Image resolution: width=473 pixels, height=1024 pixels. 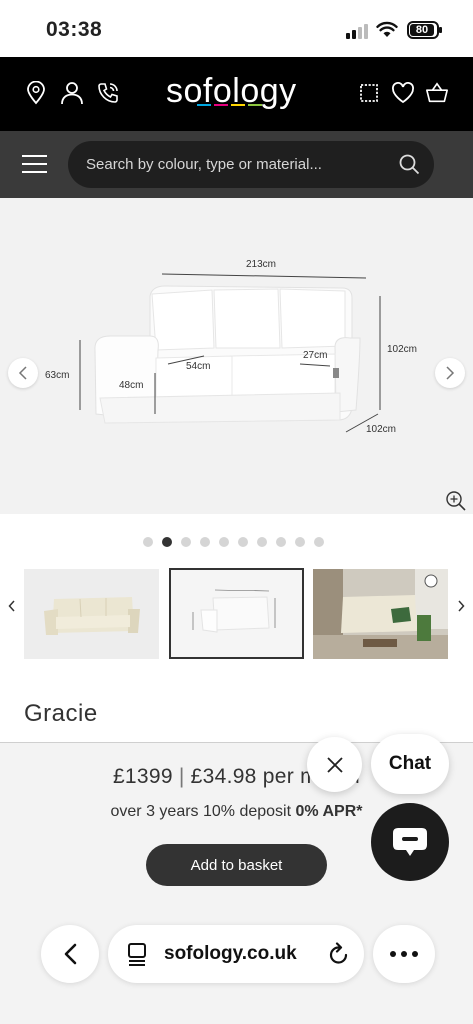 What do you see at coordinates (74, 29) in the screenshot?
I see `clock: 03:38` at bounding box center [74, 29].